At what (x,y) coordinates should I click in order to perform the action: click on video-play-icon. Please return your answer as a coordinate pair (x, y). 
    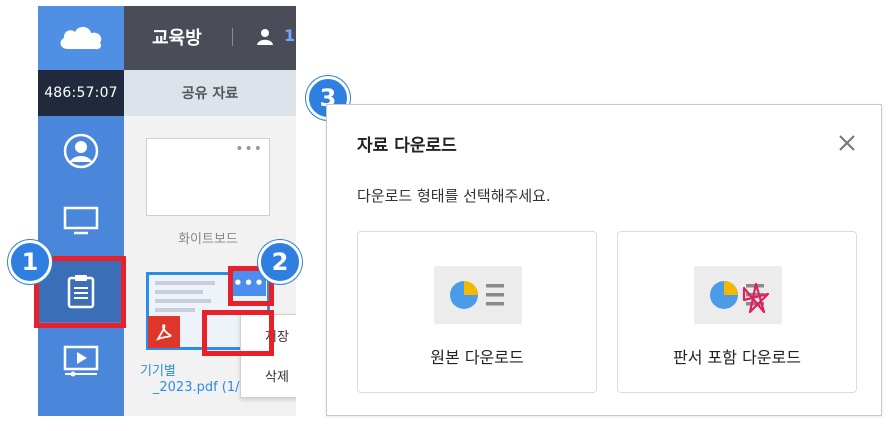
    Looking at the image, I should click on (81, 361).